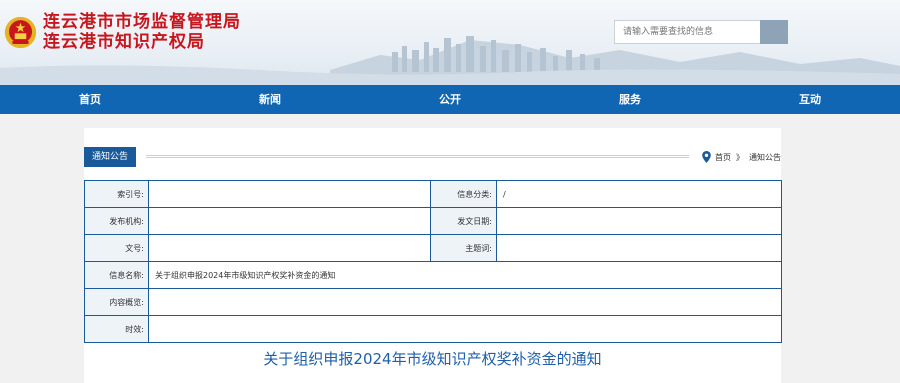 The height and width of the screenshot is (383, 900). Describe the element at coordinates (463, 194) in the screenshot. I see `category-label: 信息分类:` at that location.